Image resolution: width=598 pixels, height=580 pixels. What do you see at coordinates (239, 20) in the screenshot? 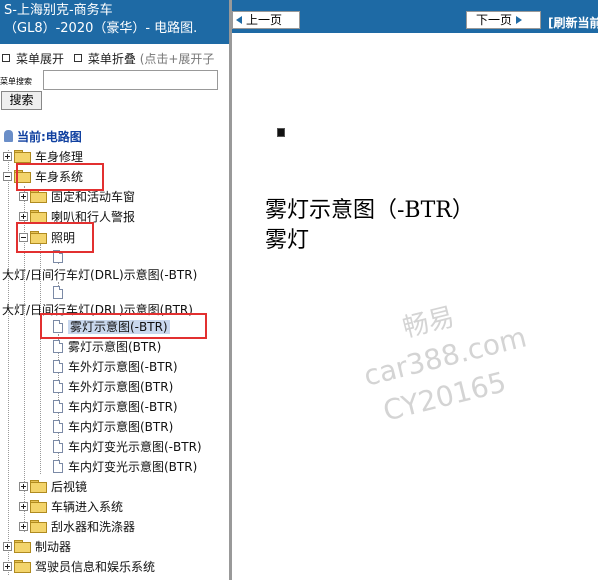
I see `arrow-left-icon` at bounding box center [239, 20].